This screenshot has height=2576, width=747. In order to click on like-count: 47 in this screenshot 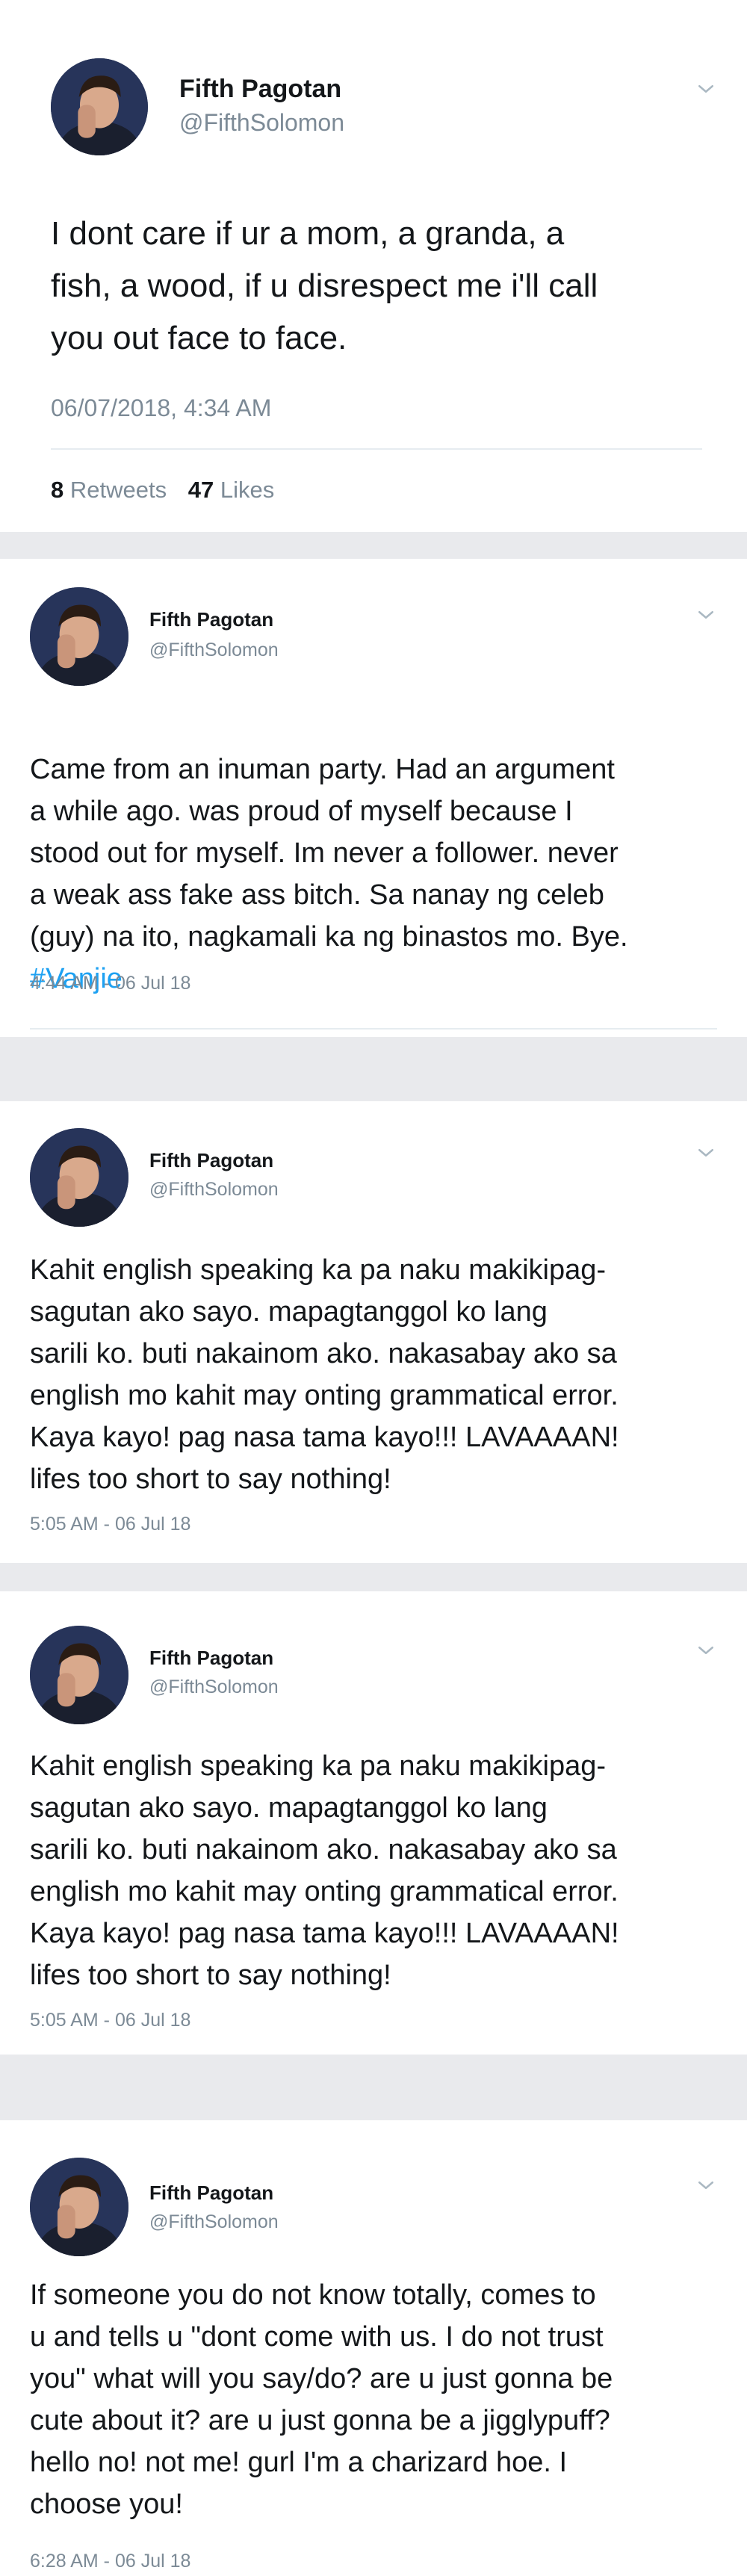, I will do `click(200, 490)`.